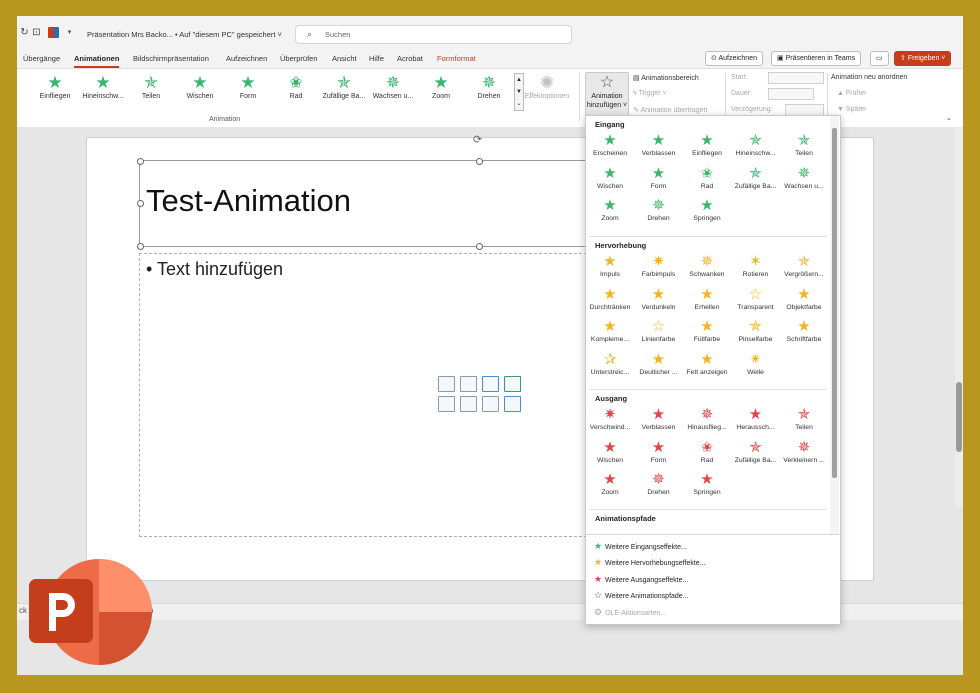 Image resolution: width=980 pixels, height=693 pixels. I want to click on emphasis-effect-item: ✷ Farbimpuls, so click(659, 265).